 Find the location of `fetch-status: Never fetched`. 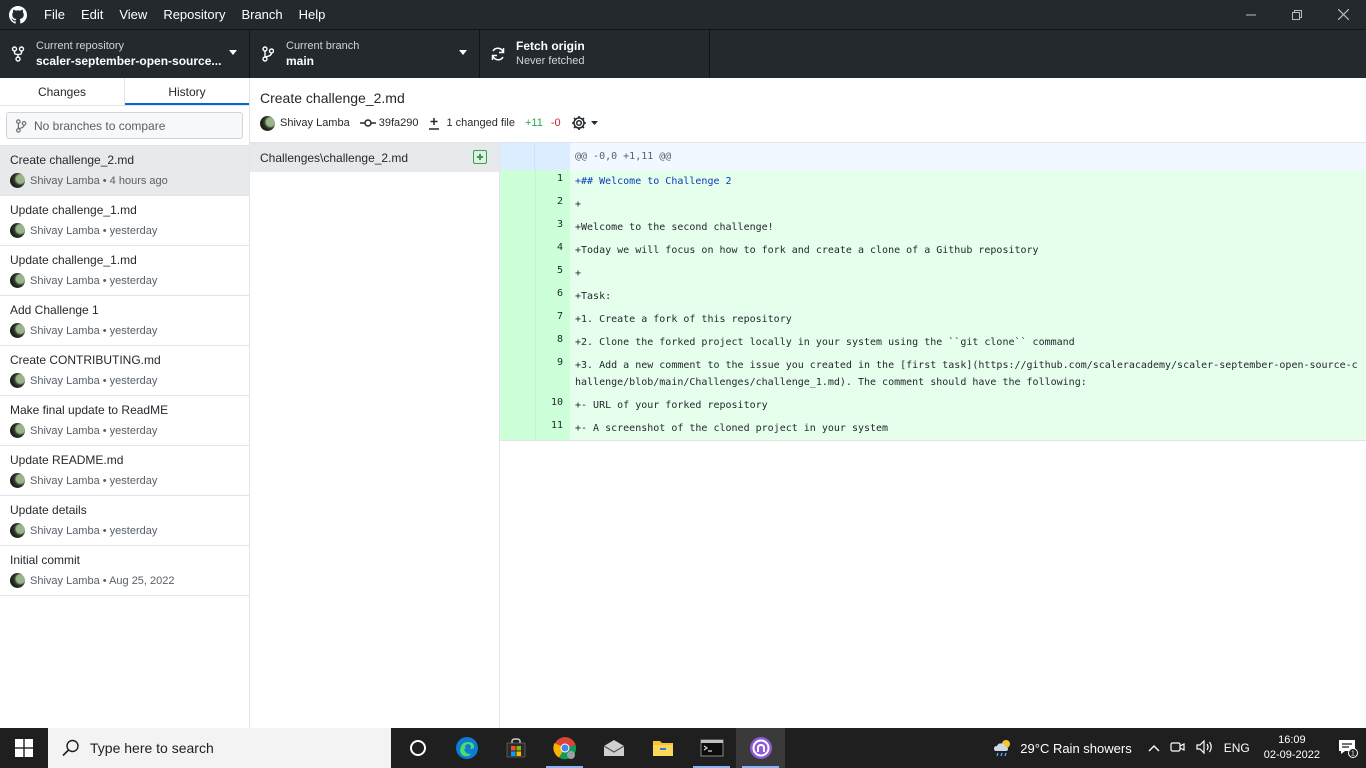

fetch-status: Never fetched is located at coordinates (550, 61).